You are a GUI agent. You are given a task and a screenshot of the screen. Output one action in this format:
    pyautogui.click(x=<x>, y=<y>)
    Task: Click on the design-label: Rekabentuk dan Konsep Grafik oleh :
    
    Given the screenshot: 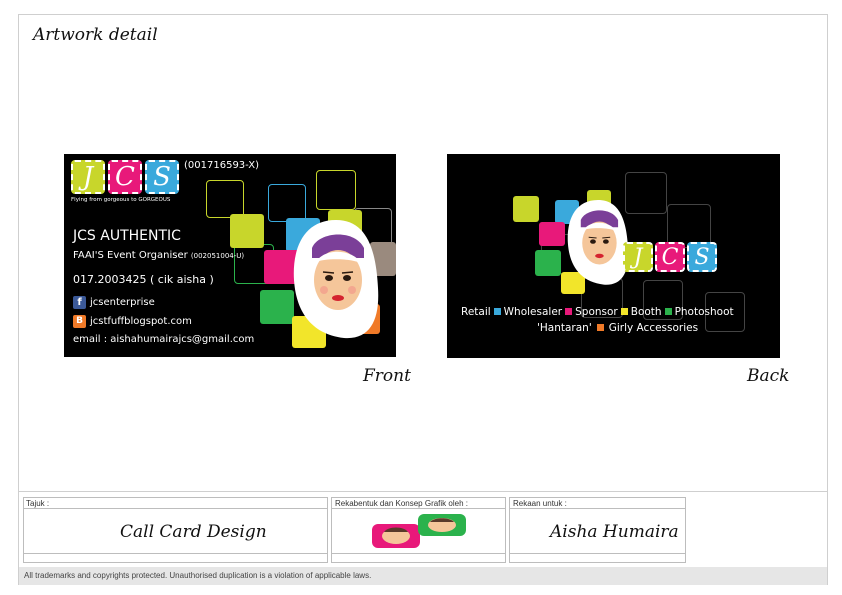 What is the action you would take?
    pyautogui.click(x=401, y=503)
    